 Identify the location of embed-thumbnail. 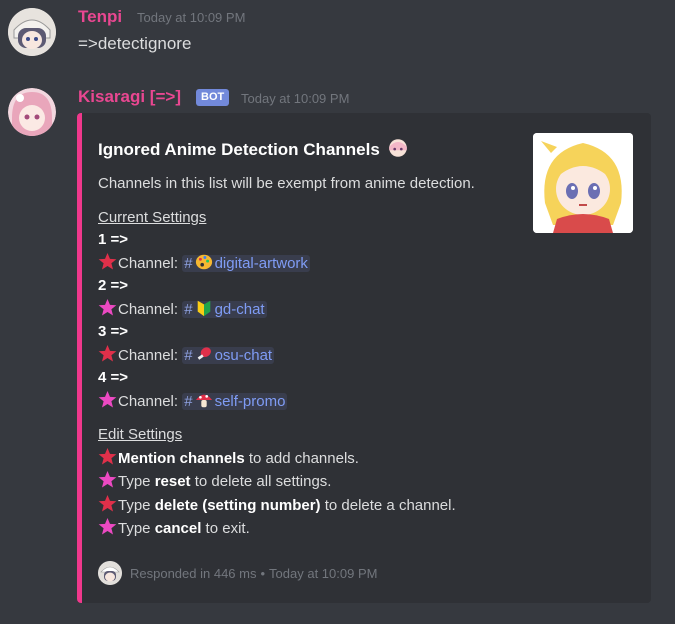
(583, 183).